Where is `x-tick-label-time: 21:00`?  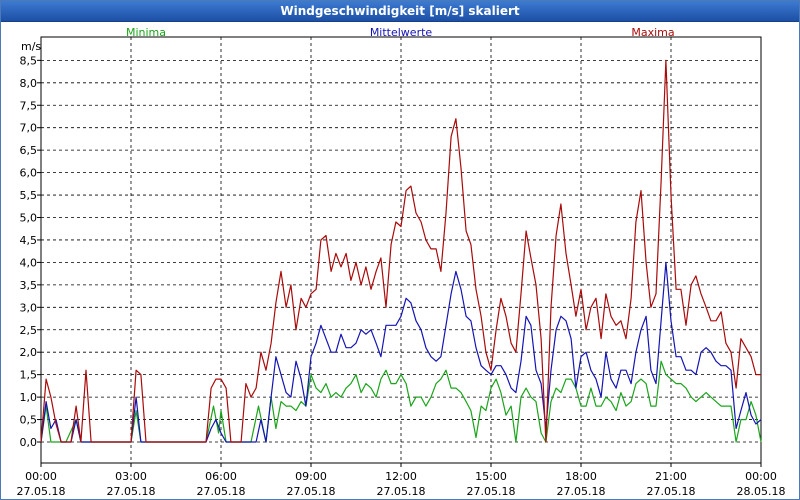
x-tick-label-time: 21:00 is located at coordinates (671, 476).